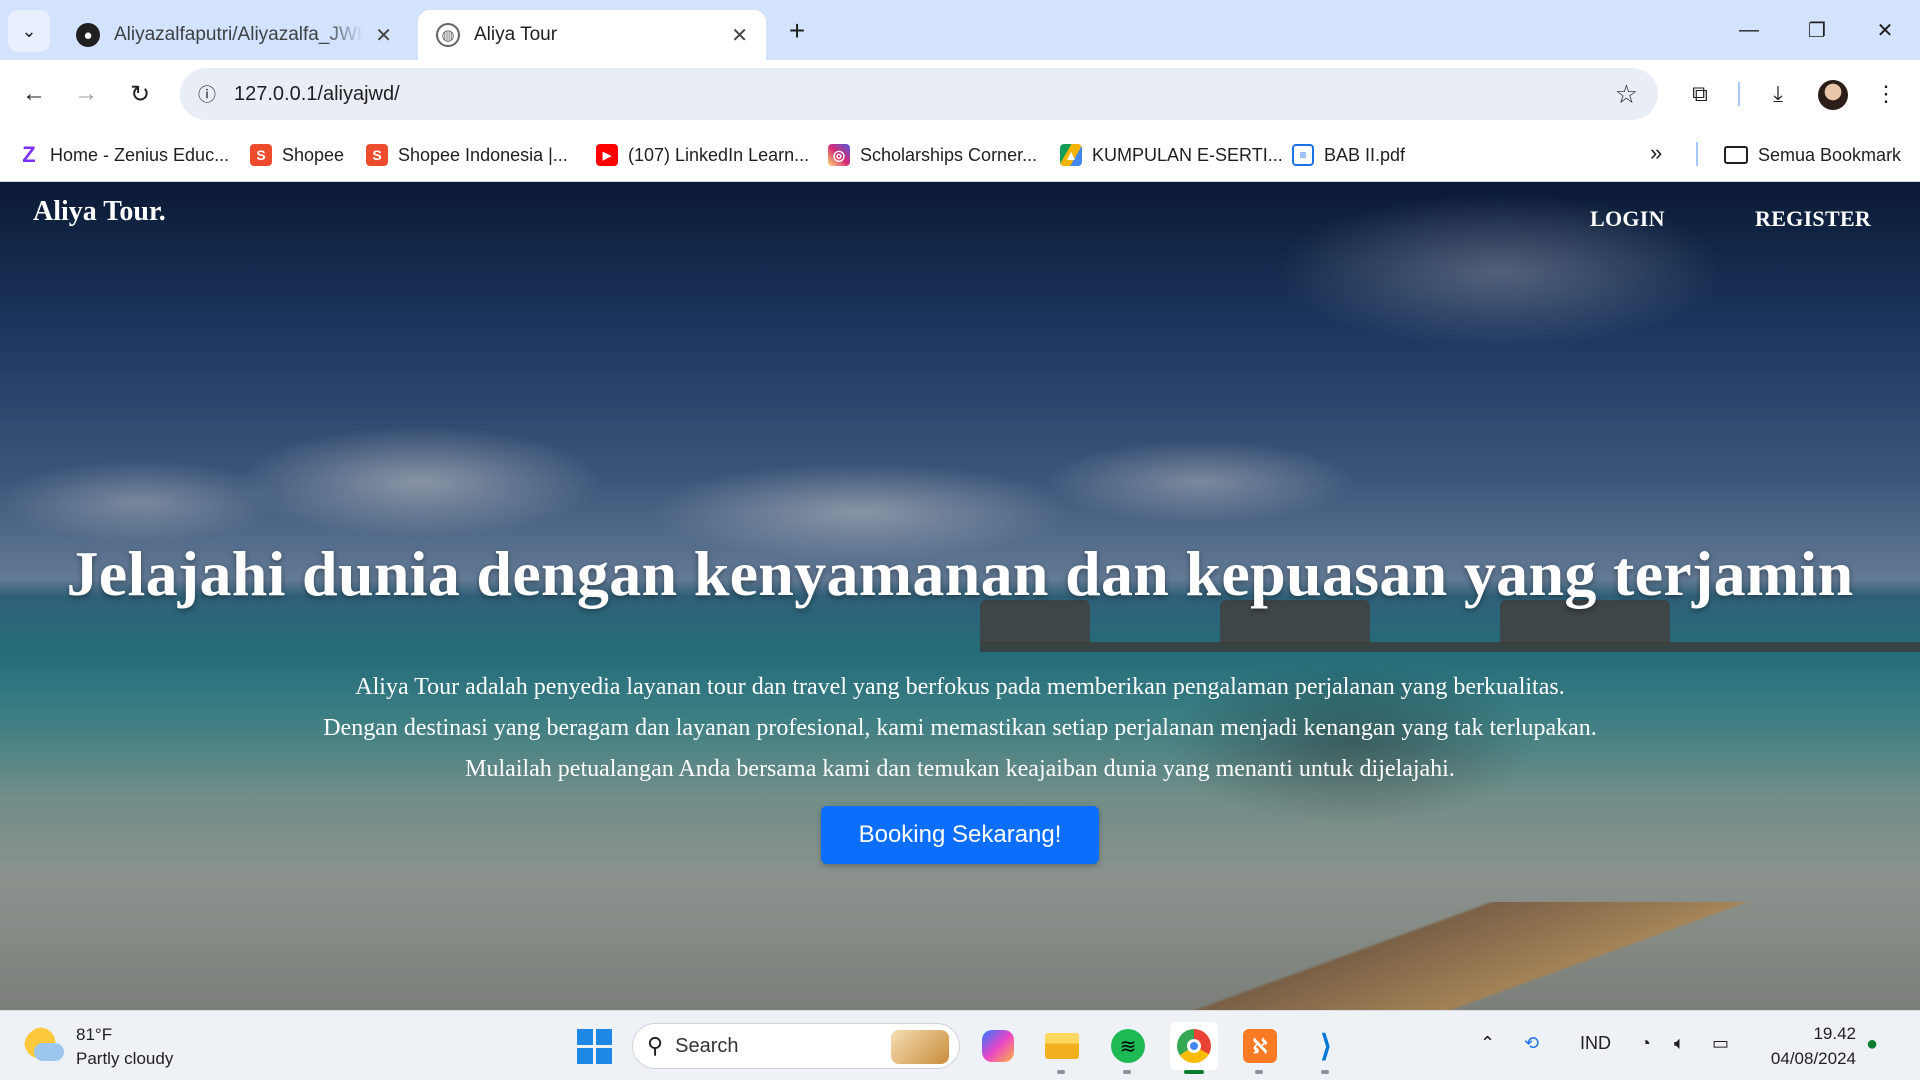 The height and width of the screenshot is (1080, 1920). I want to click on wifi-icon: ◔, so click(1645, 1043).